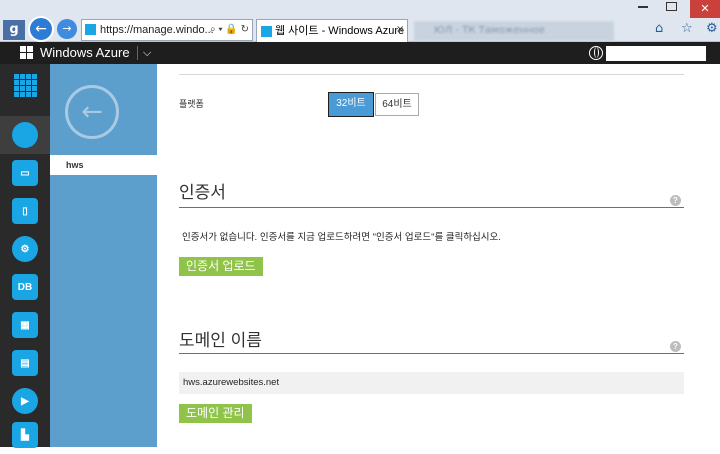  I want to click on nav-cloud-services: ⚙, so click(25, 249).